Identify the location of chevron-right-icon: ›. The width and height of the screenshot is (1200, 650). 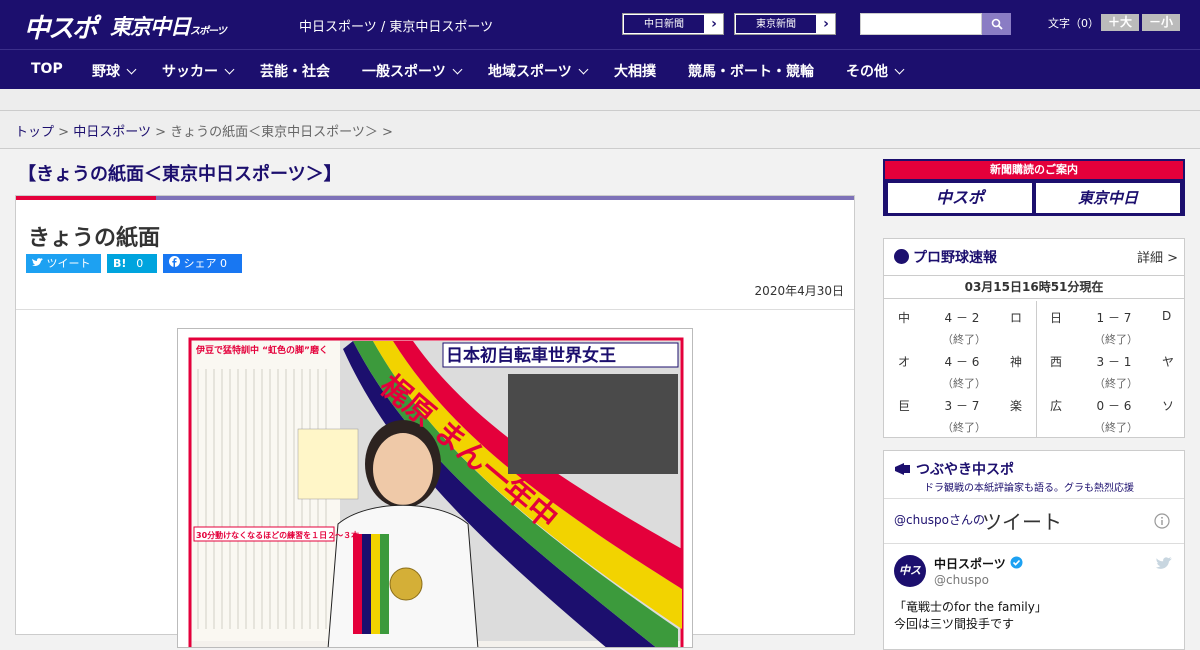
(714, 24).